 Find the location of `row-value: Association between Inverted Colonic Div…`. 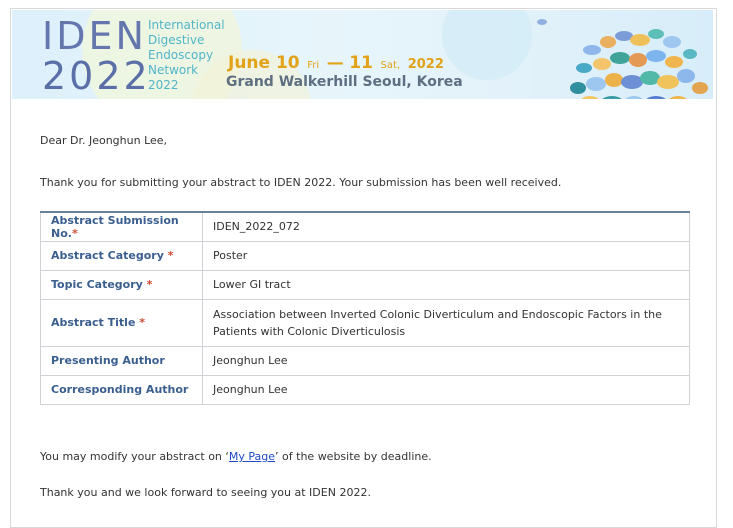

row-value: Association between Inverted Colonic Div… is located at coordinates (446, 322).